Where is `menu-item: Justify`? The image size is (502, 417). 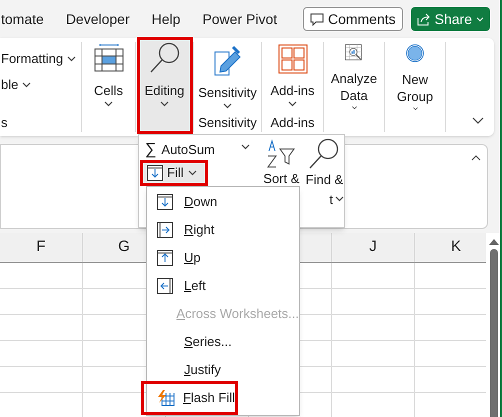 menu-item: Justify is located at coordinates (223, 370).